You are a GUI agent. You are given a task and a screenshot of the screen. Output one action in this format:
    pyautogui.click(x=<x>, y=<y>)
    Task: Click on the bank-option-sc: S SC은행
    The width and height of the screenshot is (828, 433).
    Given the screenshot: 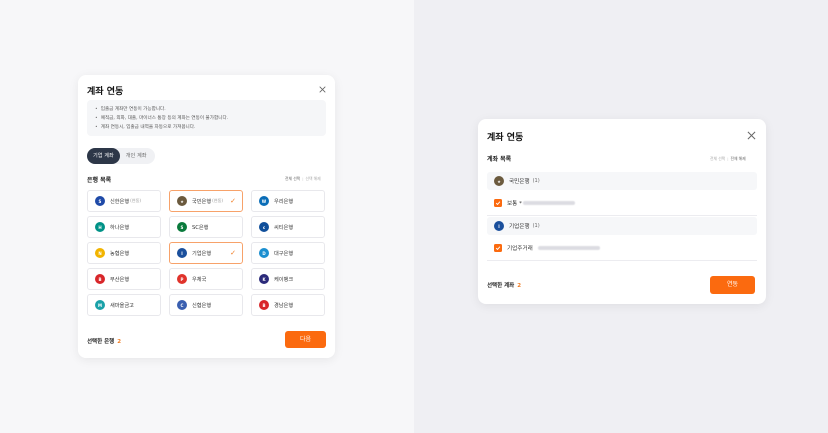 What is the action you would take?
    pyautogui.click(x=206, y=227)
    